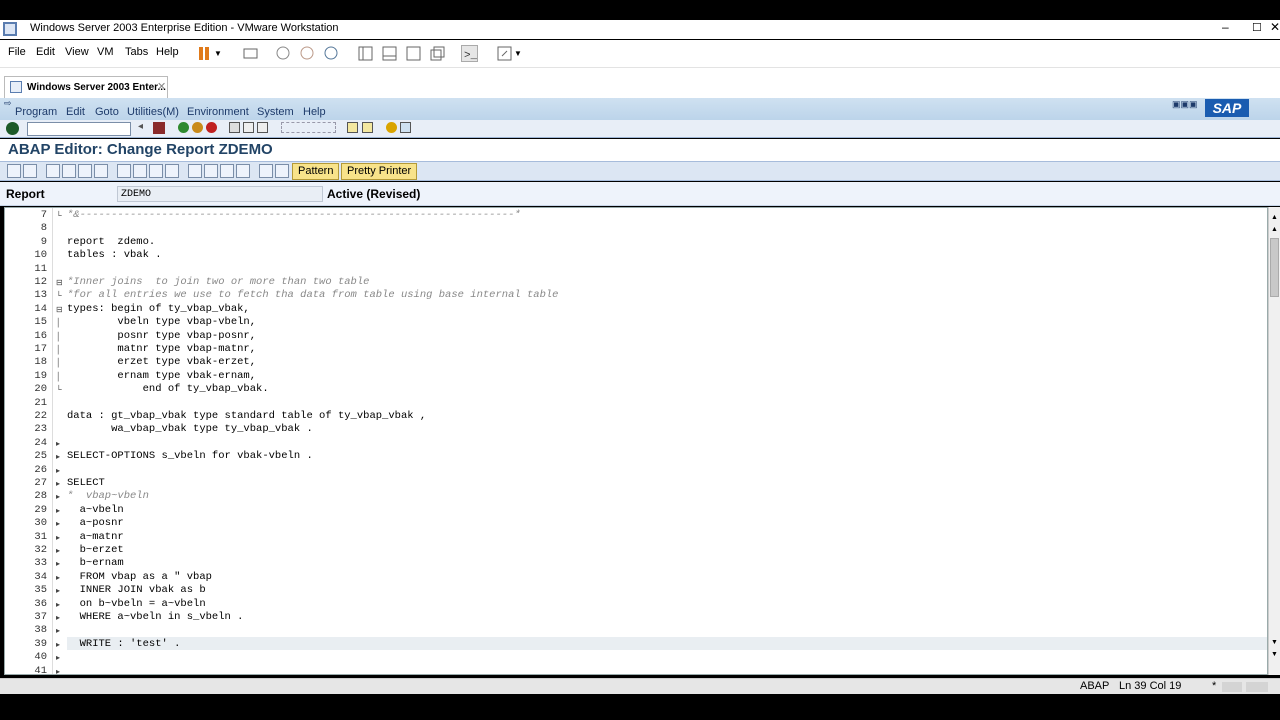 Image resolution: width=1280 pixels, height=720 pixels. What do you see at coordinates (275, 112) in the screenshot?
I see `sap-menu-system: System` at bounding box center [275, 112].